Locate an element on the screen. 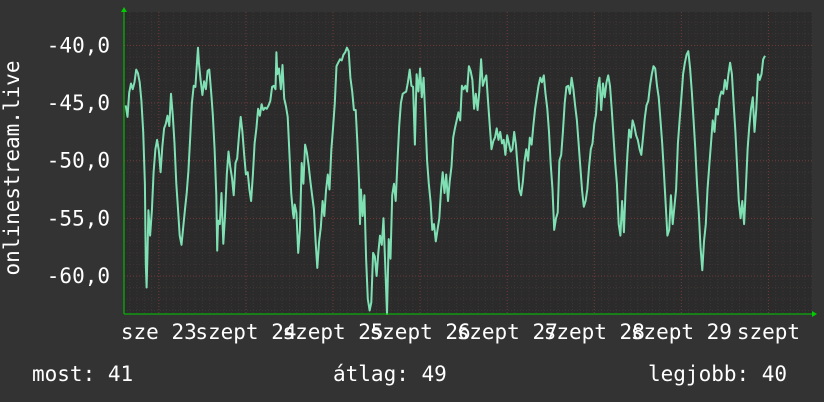 Image resolution: width=824 pixels, height=402 pixels. y-tick-label: -50,0 is located at coordinates (78, 161).